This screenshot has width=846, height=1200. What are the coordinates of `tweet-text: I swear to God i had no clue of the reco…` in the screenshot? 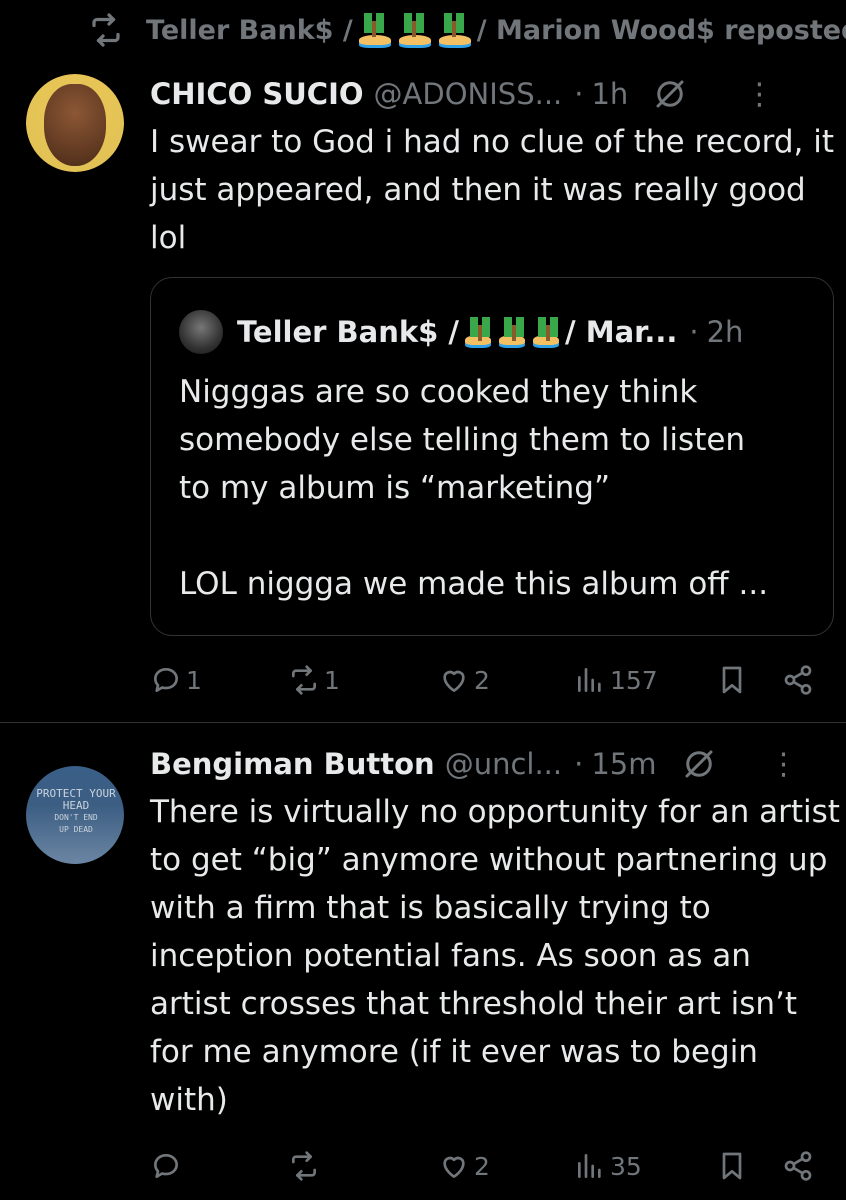 It's located at (492, 190).